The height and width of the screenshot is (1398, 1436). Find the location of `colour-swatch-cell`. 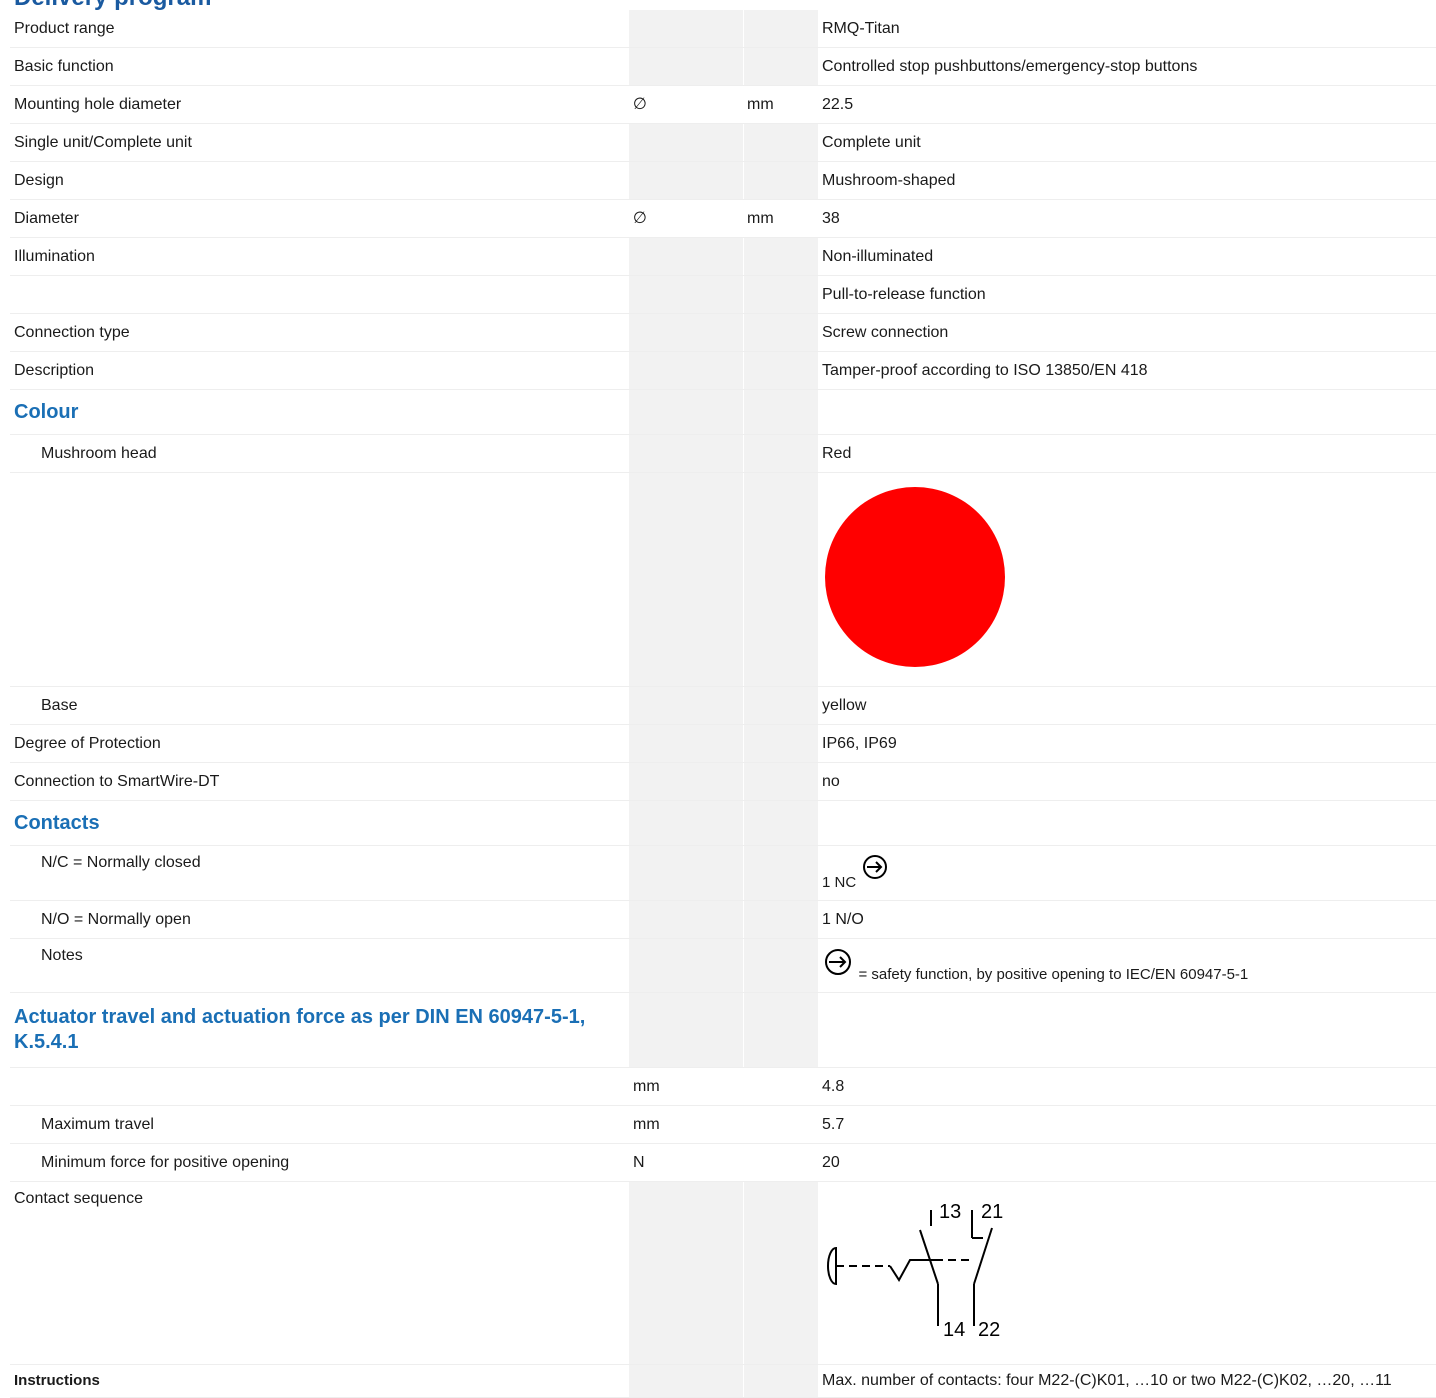

colour-swatch-cell is located at coordinates (1127, 579).